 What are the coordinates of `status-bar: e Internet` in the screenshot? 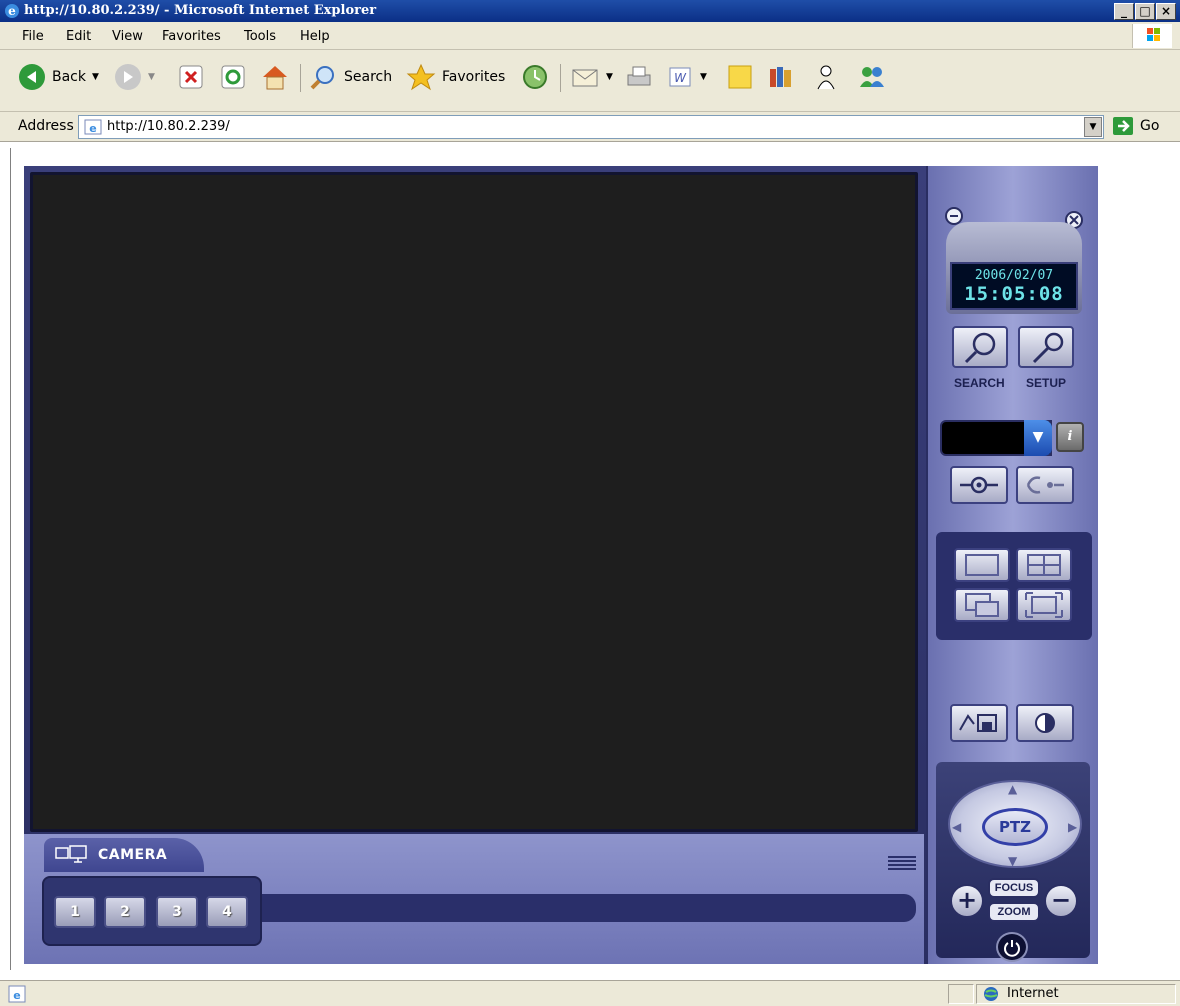 It's located at (590, 993).